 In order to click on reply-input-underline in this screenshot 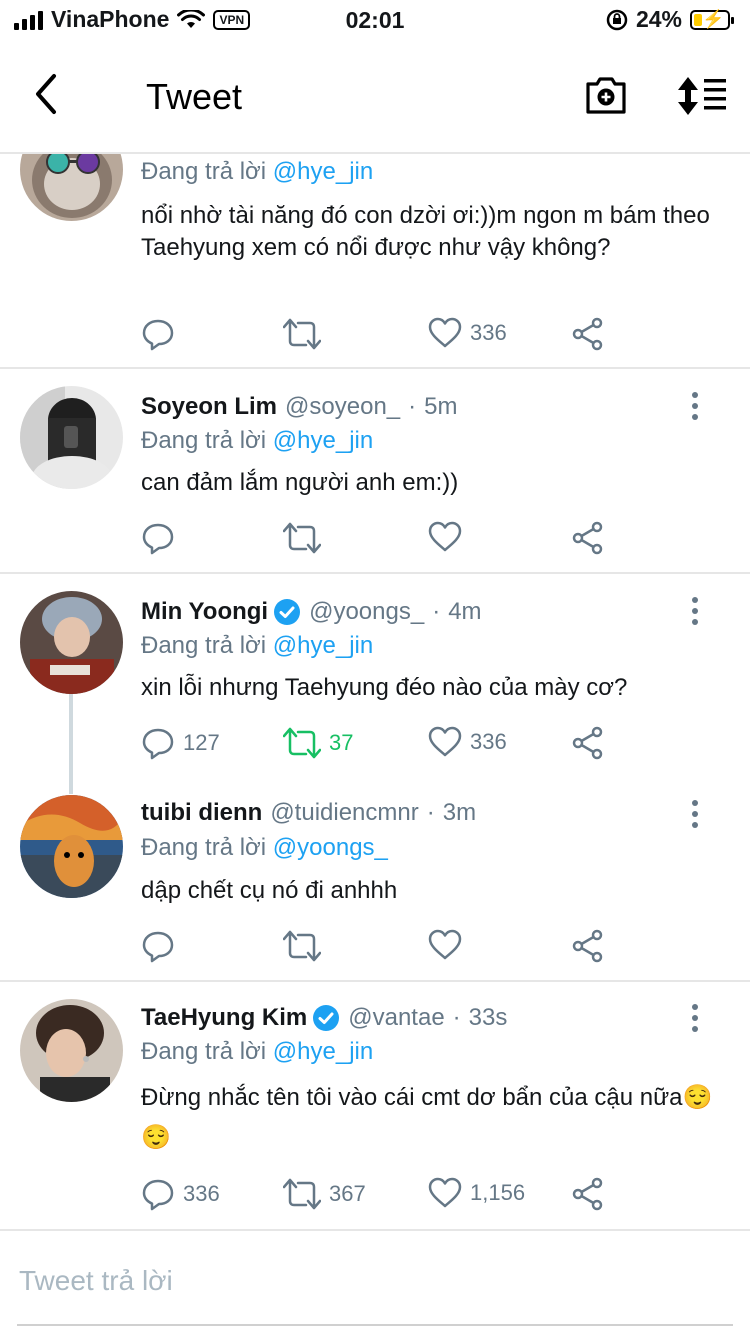, I will do `click(375, 1325)`.